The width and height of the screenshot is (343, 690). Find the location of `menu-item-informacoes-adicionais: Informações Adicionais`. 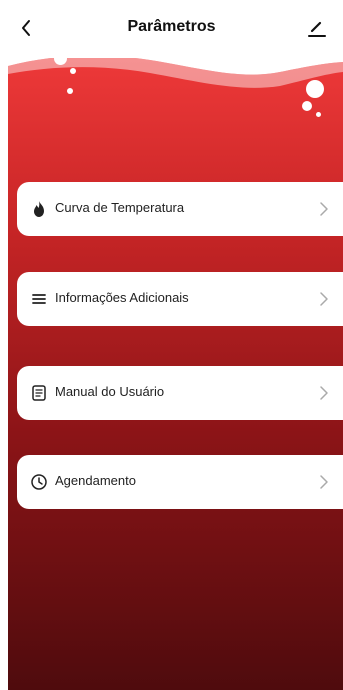

menu-item-informacoes-adicionais: Informações Adicionais is located at coordinates (180, 299).